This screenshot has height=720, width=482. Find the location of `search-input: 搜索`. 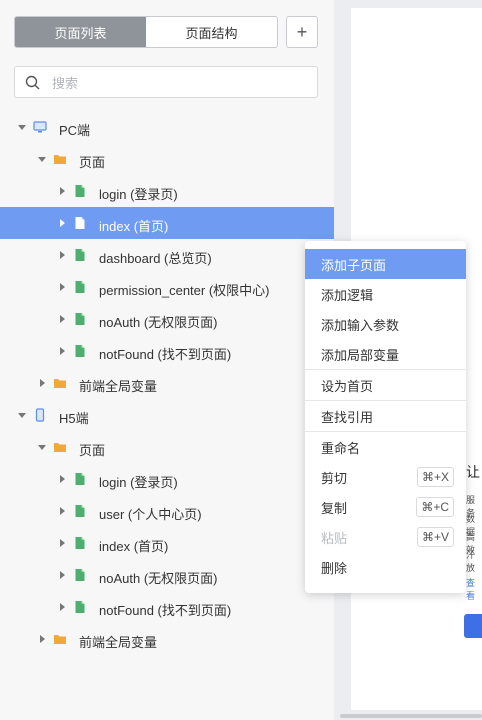

search-input: 搜索 is located at coordinates (166, 82).